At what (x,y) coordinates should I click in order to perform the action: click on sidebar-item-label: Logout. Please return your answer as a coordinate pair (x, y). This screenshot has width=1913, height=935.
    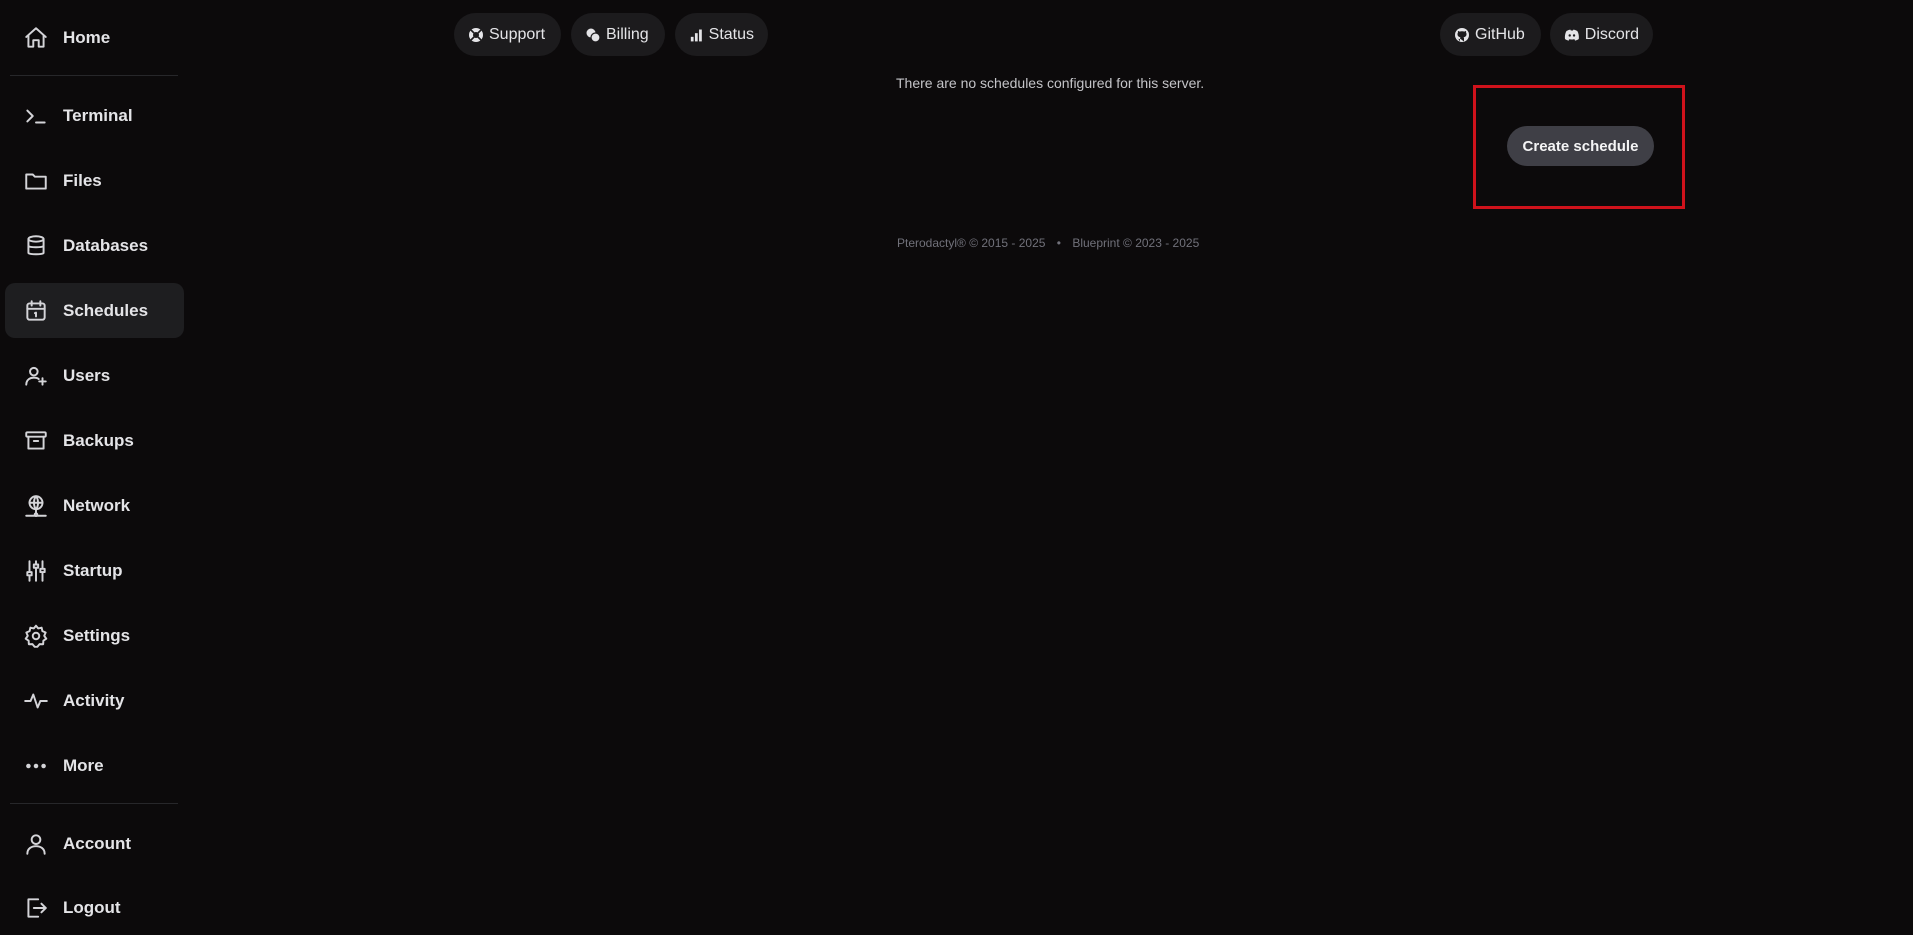
    Looking at the image, I should click on (92, 907).